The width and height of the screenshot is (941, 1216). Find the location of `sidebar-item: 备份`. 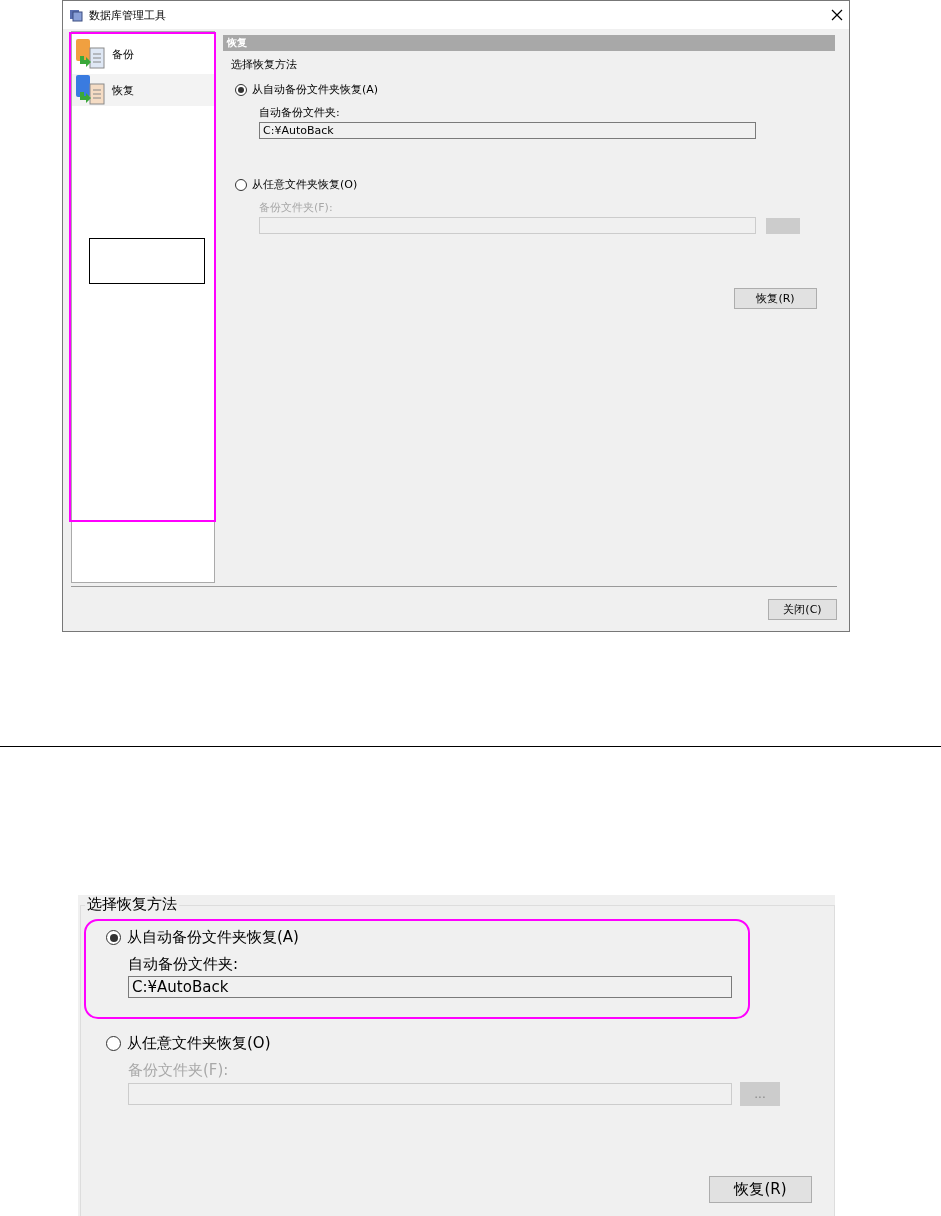

sidebar-item: 备份 is located at coordinates (143, 54).